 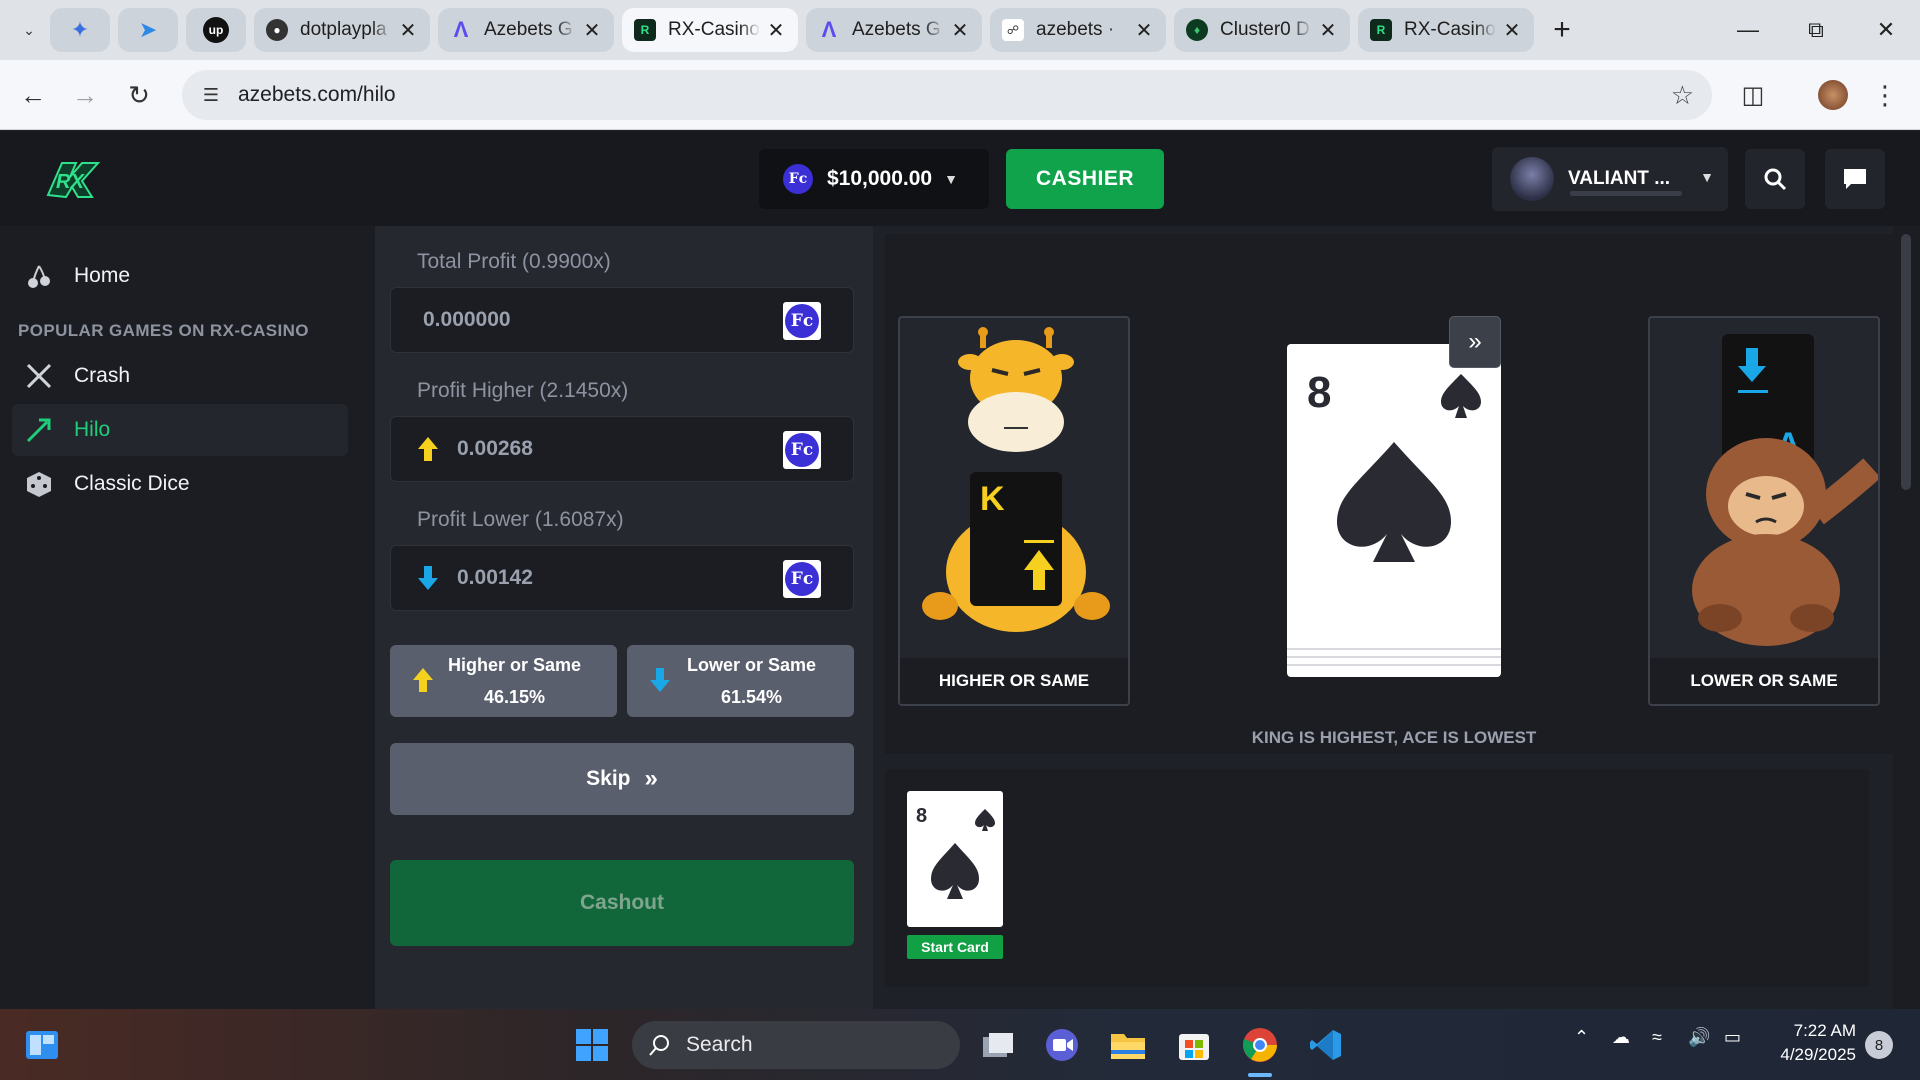 I want to click on chevron-down-icon: ▼, so click(x=951, y=179).